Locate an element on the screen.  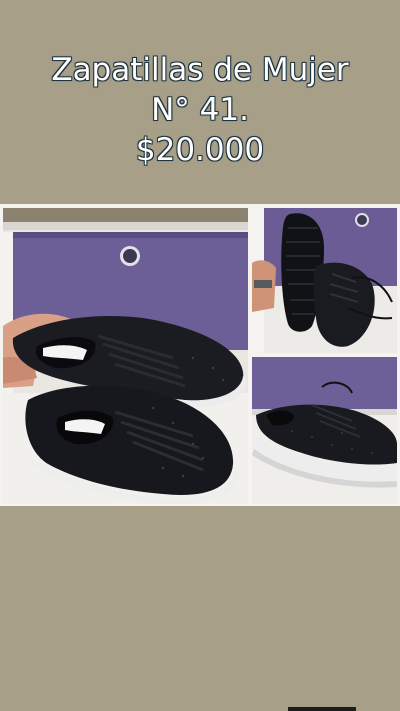
sole-view-image is located at coordinates (324, 280).